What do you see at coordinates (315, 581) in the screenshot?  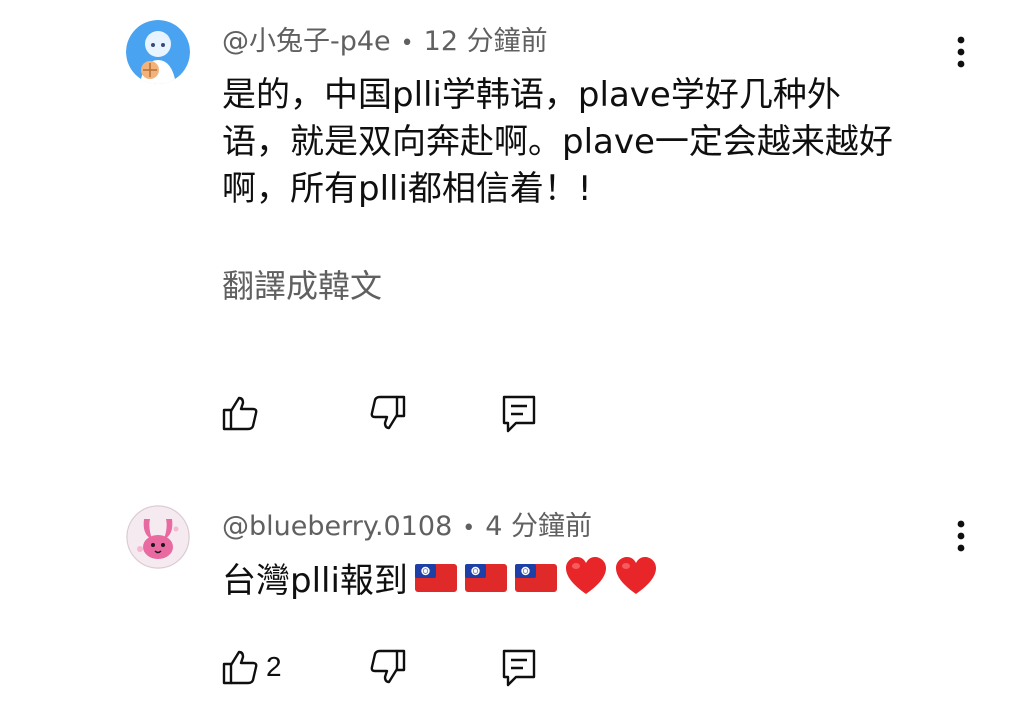 I see `comment-text: 台灣plli報到` at bounding box center [315, 581].